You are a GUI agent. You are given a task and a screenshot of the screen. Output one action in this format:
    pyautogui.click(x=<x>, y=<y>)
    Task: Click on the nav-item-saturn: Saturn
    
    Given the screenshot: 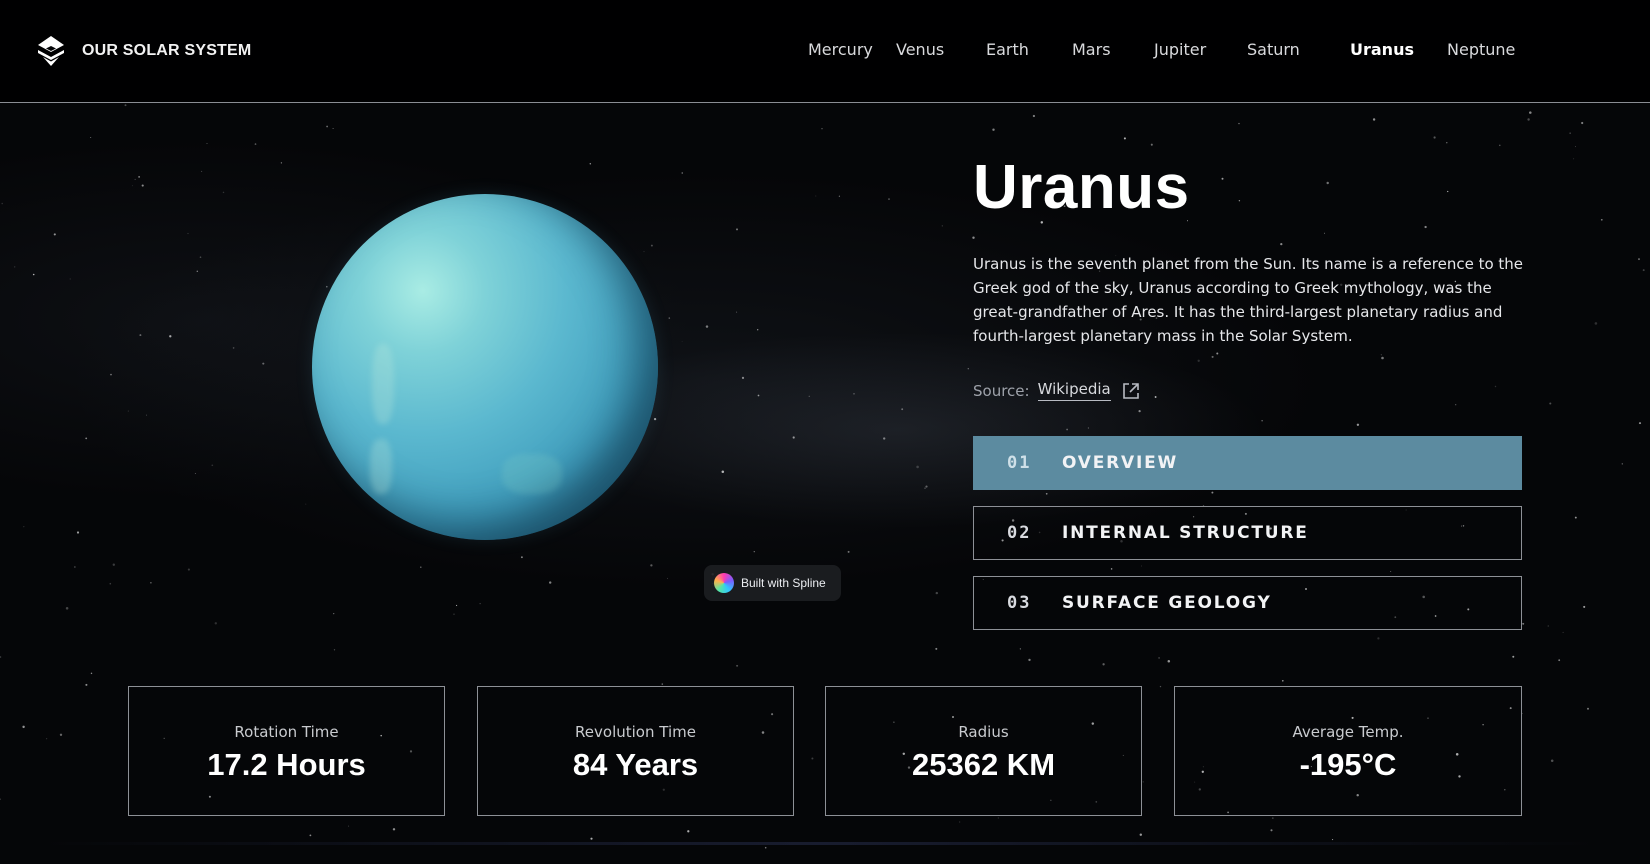 What is the action you would take?
    pyautogui.click(x=1273, y=49)
    